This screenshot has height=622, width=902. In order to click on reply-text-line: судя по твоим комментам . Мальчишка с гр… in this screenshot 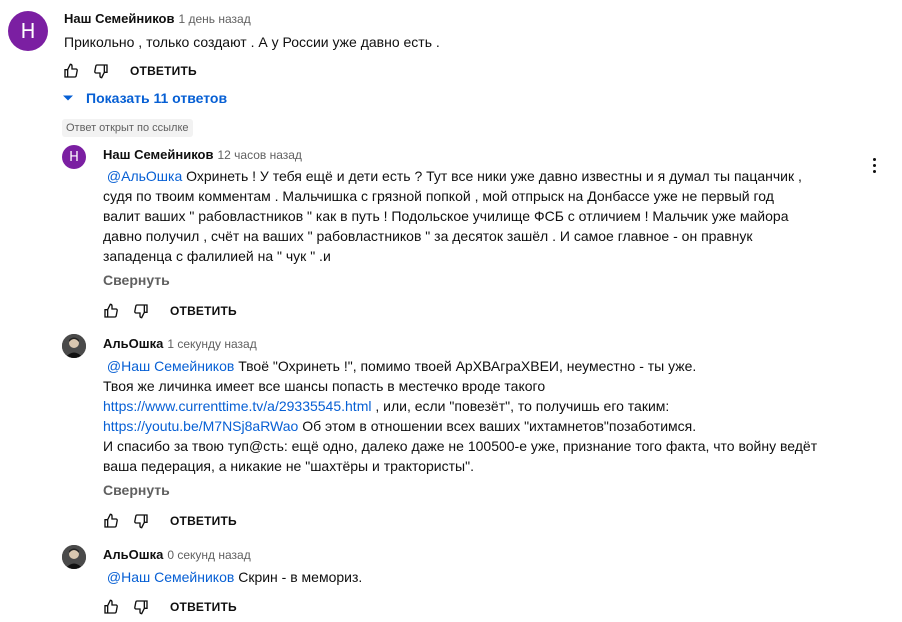, I will do `click(438, 196)`.